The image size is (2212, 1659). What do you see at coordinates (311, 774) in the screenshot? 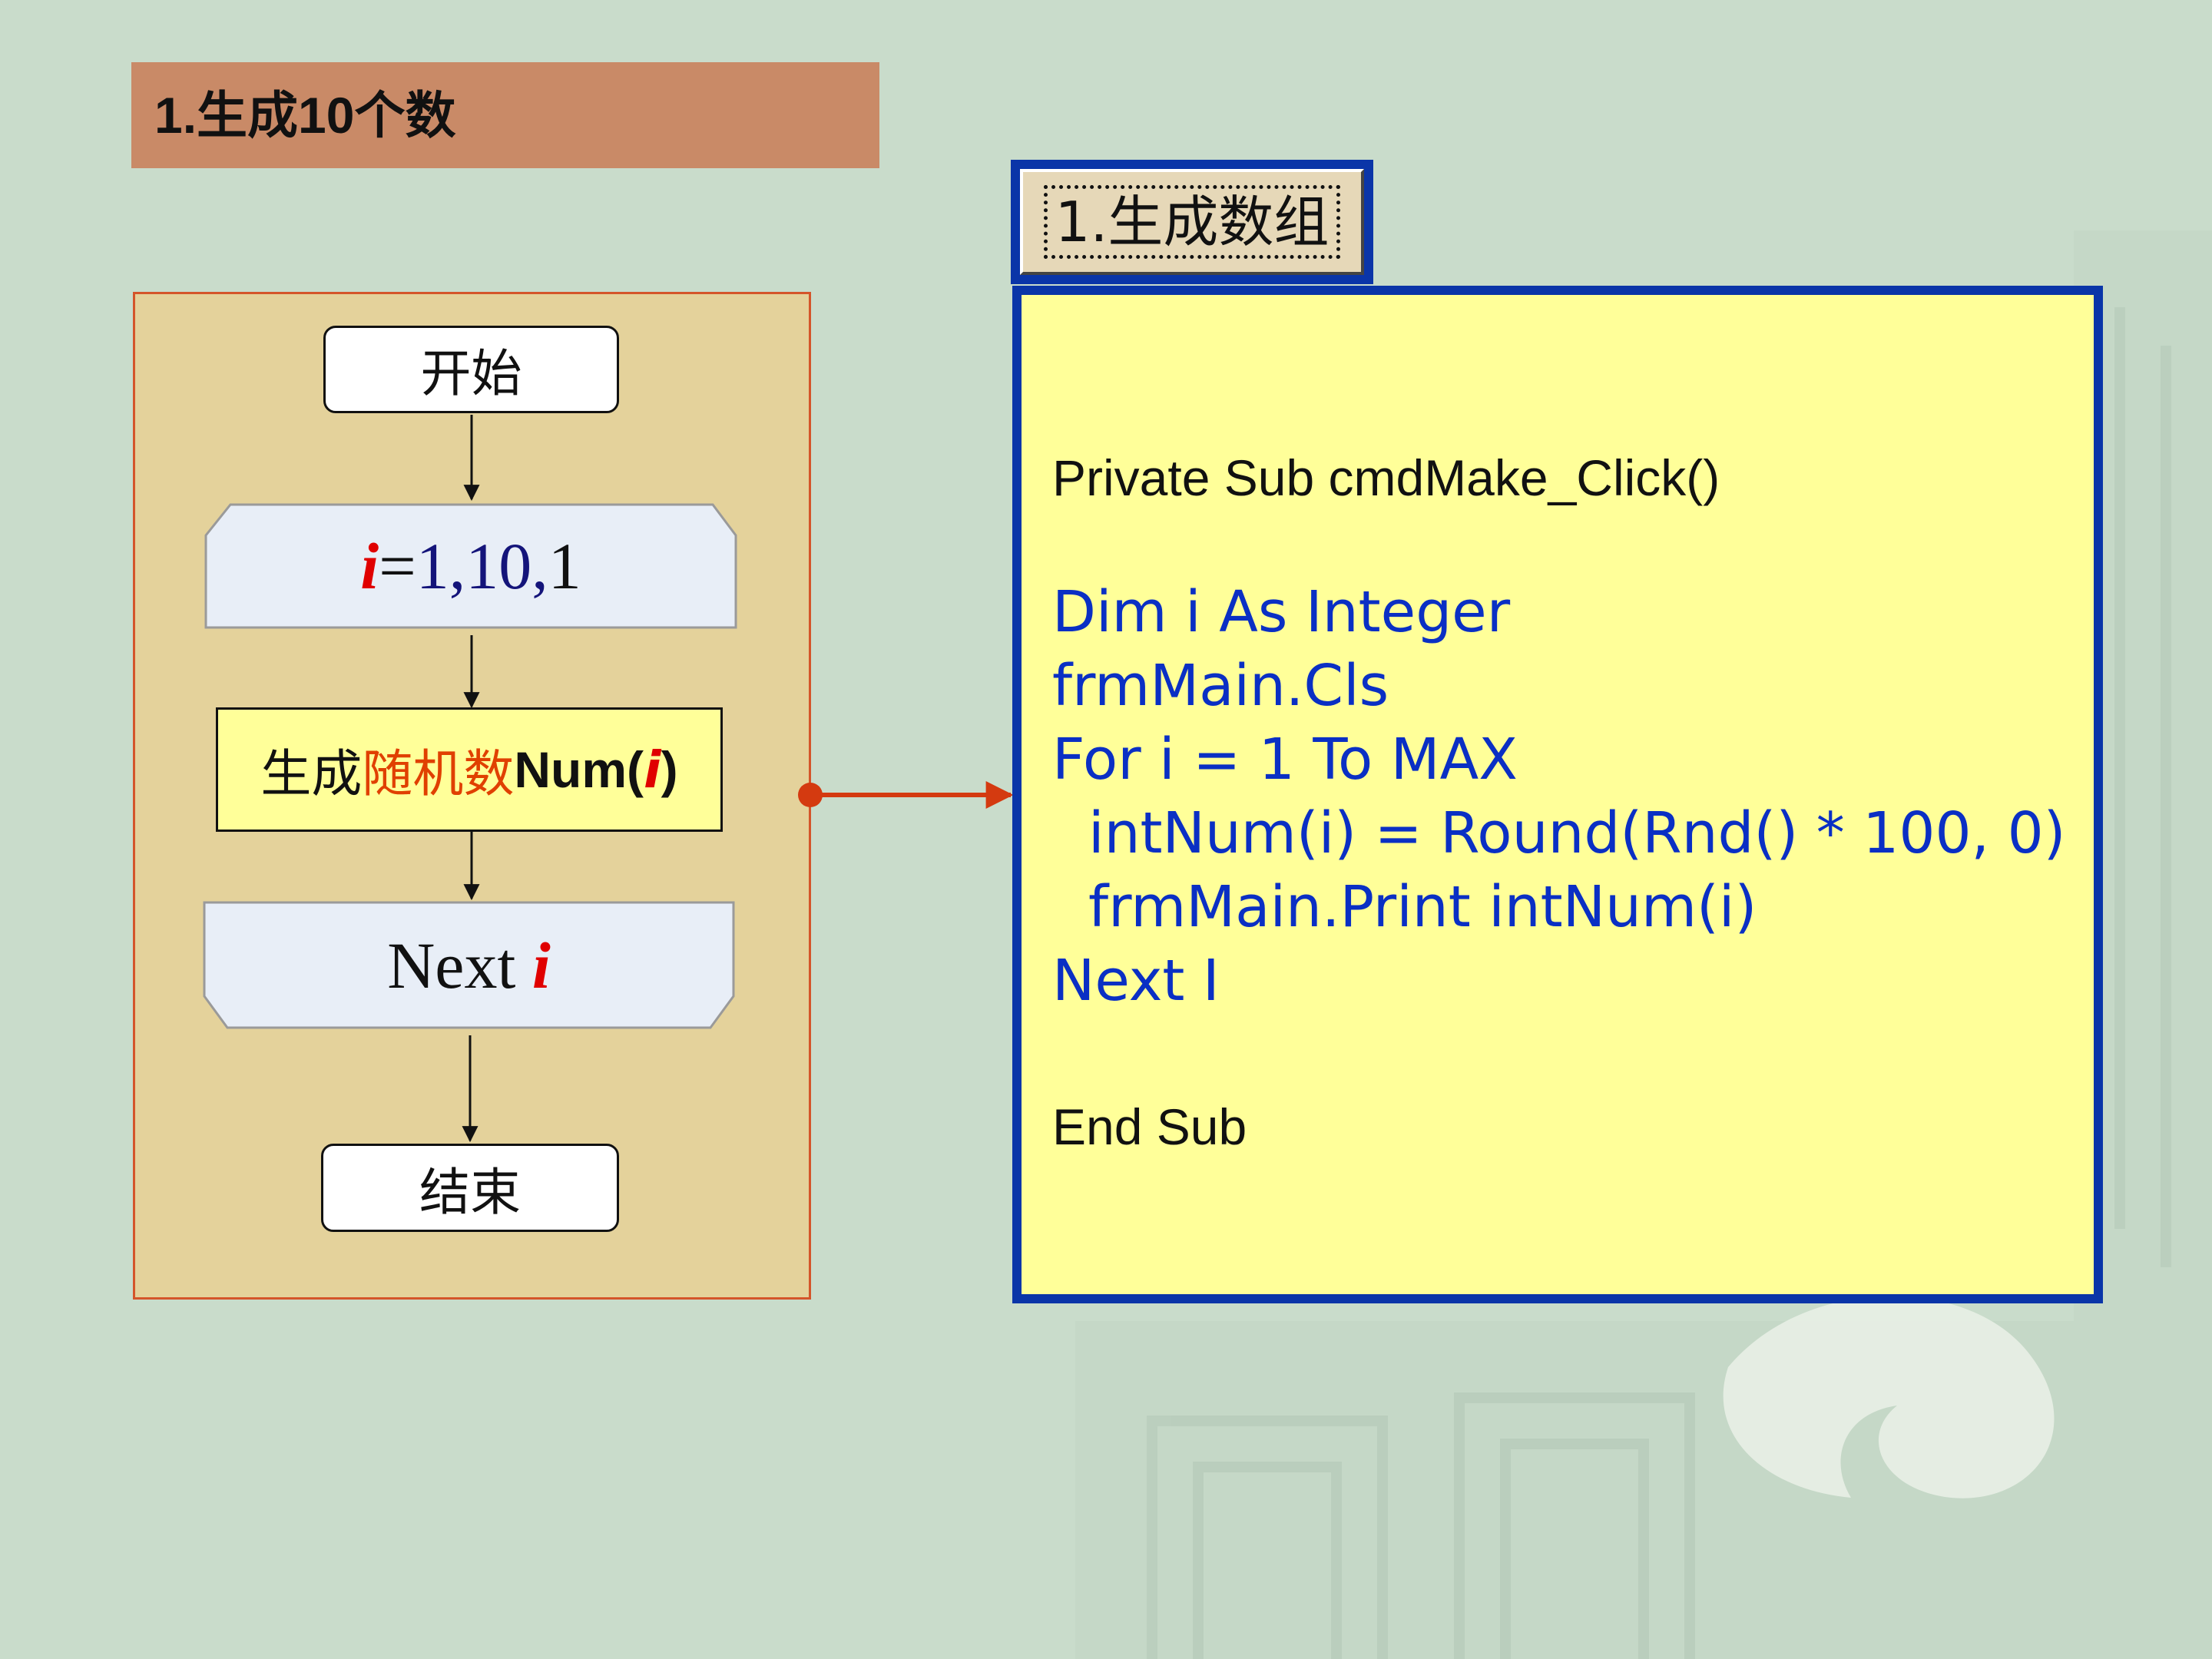
I see `process-part1: 生成` at bounding box center [311, 774].